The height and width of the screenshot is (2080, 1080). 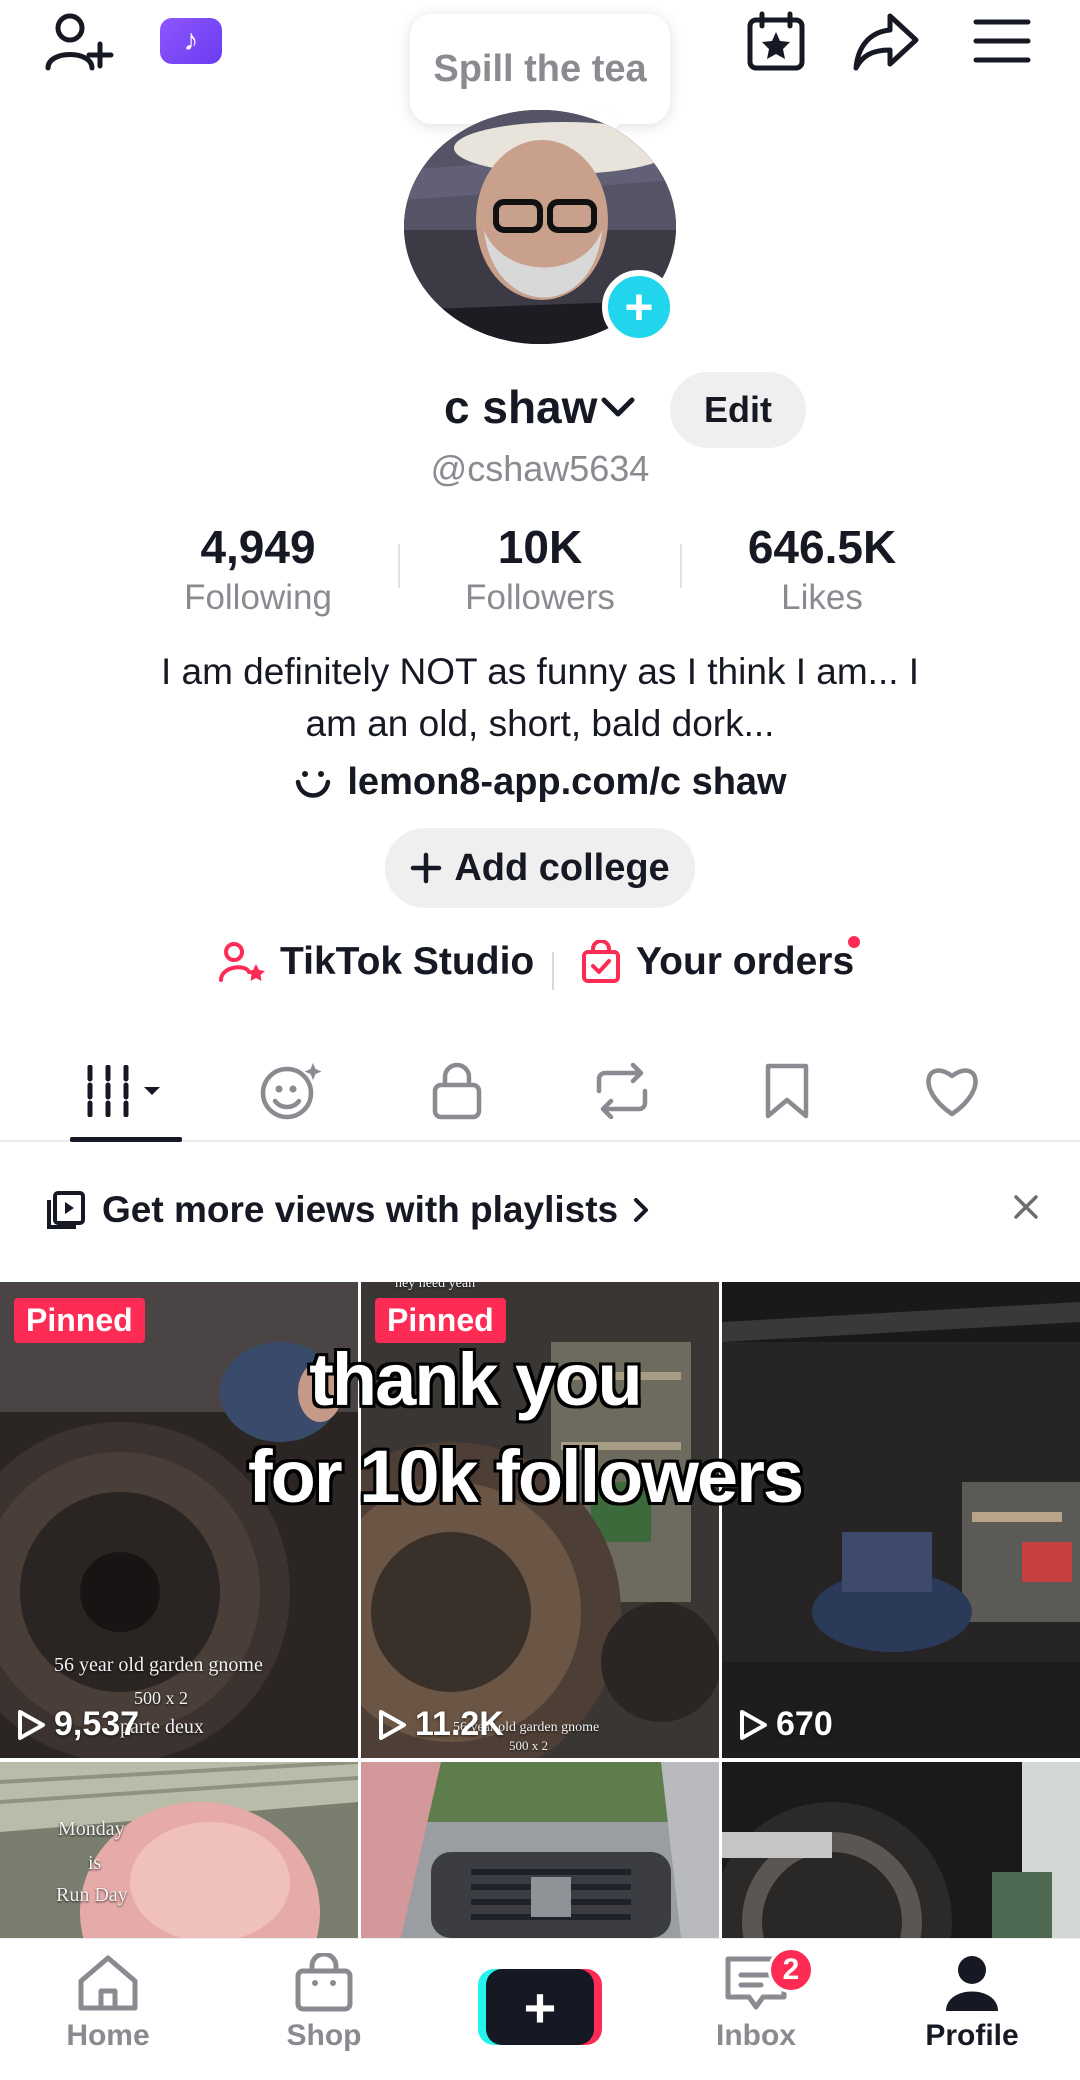 I want to click on bookmark-icon, so click(x=787, y=1091).